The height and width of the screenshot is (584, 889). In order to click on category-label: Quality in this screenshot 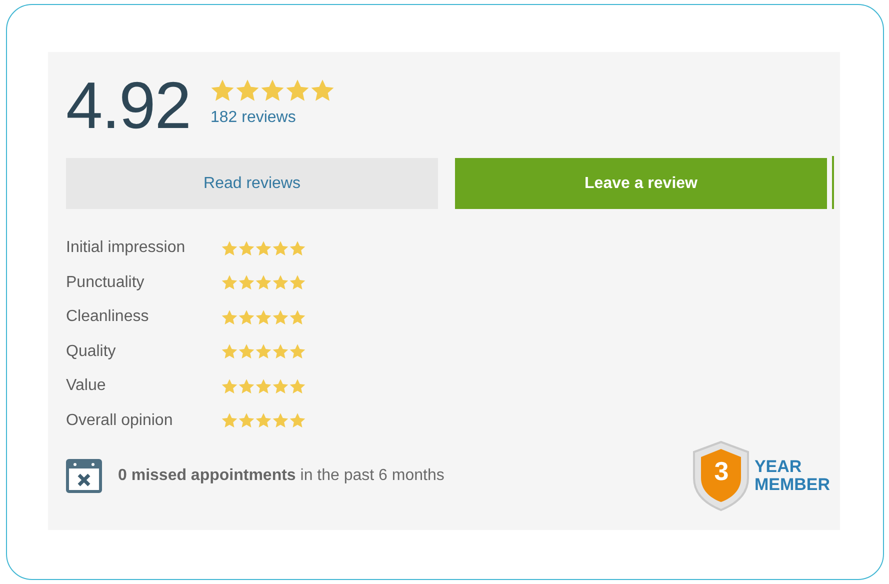, I will do `click(91, 351)`.